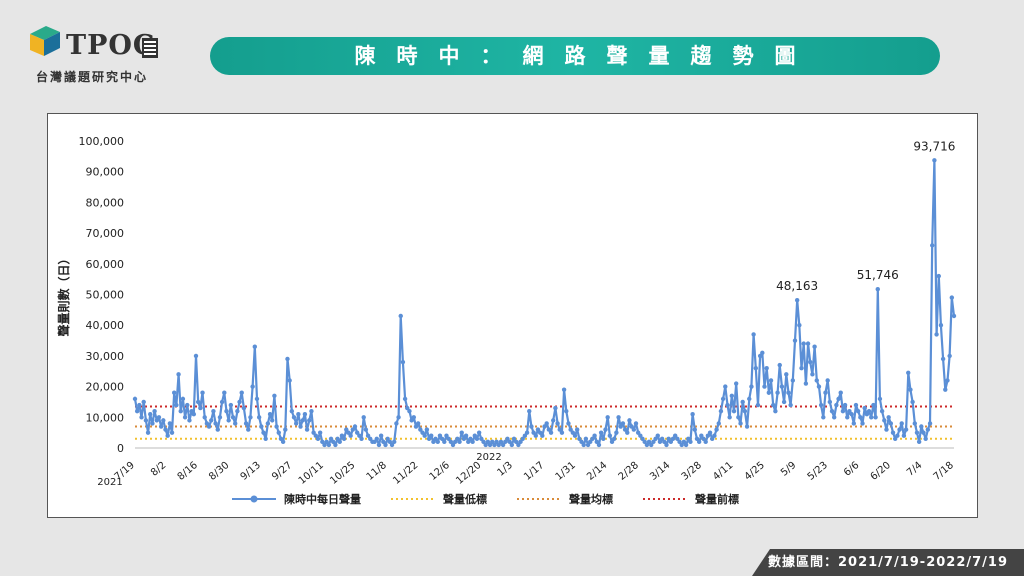  What do you see at coordinates (818, 471) in the screenshot?
I see `x-tick-label: 5/23` at bounding box center [818, 471].